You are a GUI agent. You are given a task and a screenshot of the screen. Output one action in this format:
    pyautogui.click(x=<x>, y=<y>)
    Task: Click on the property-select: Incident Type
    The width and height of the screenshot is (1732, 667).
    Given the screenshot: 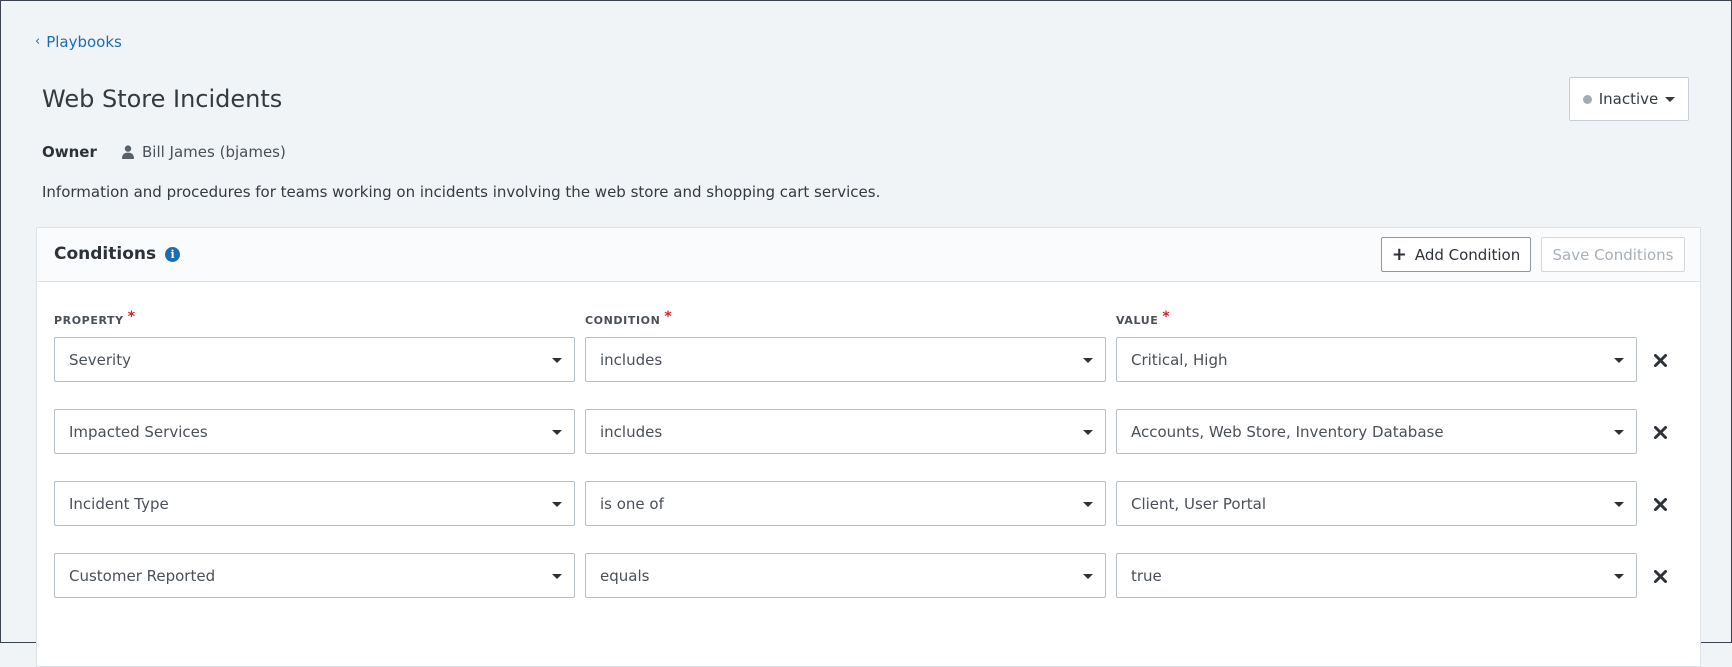 What is the action you would take?
    pyautogui.click(x=314, y=503)
    